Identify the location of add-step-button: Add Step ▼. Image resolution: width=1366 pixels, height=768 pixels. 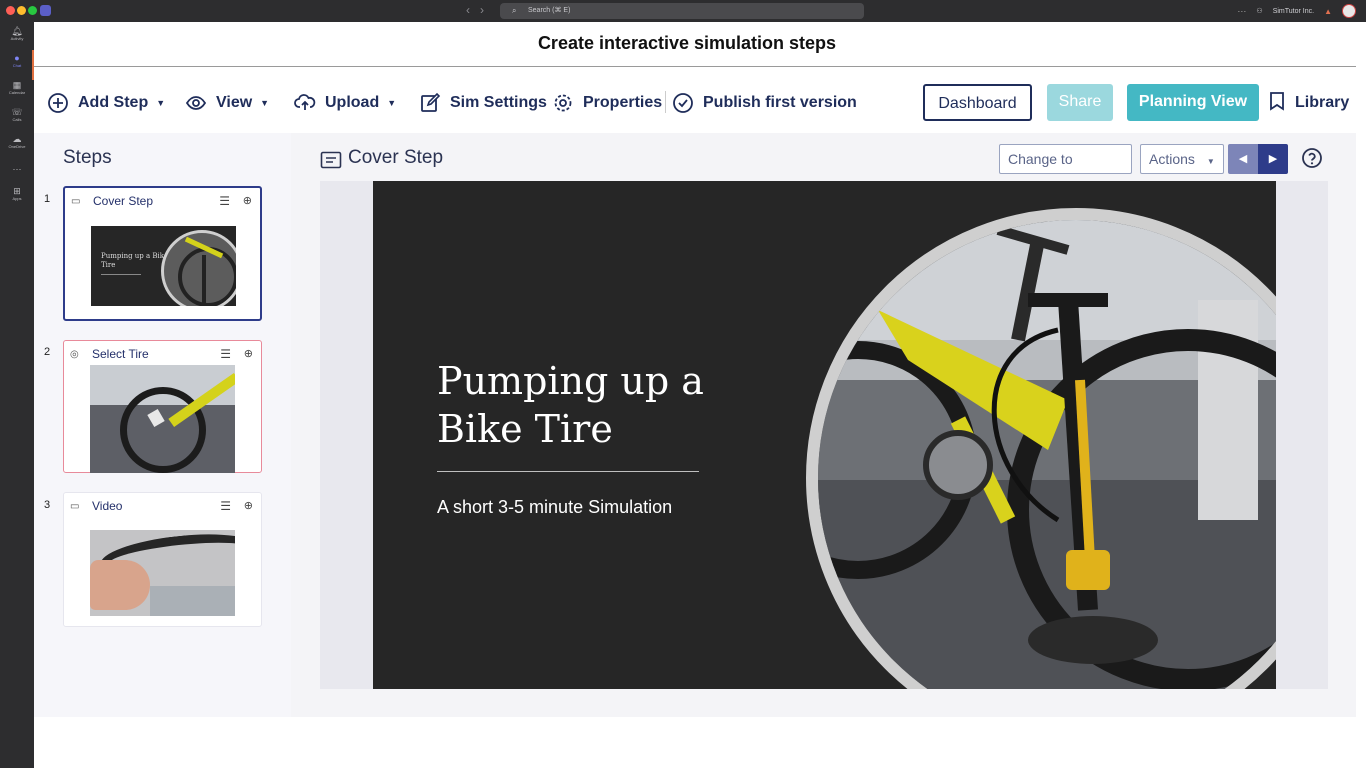
(106, 103).